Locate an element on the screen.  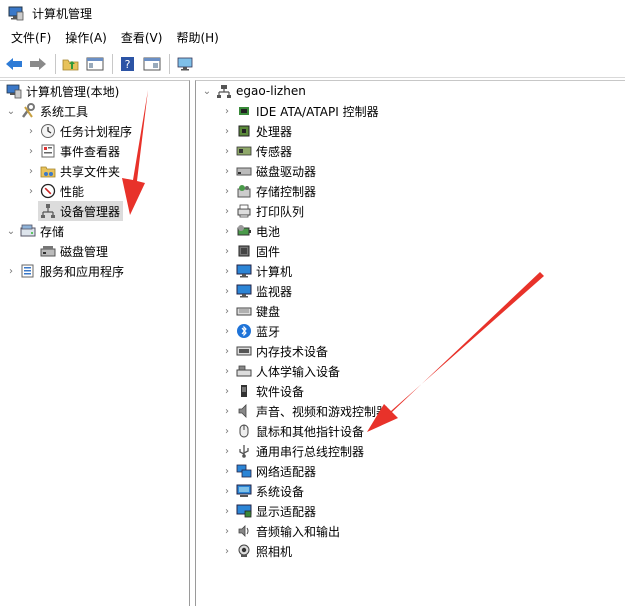
tree-system-tools: ⌄ 系统工具 is located at coordinates (46, 111).